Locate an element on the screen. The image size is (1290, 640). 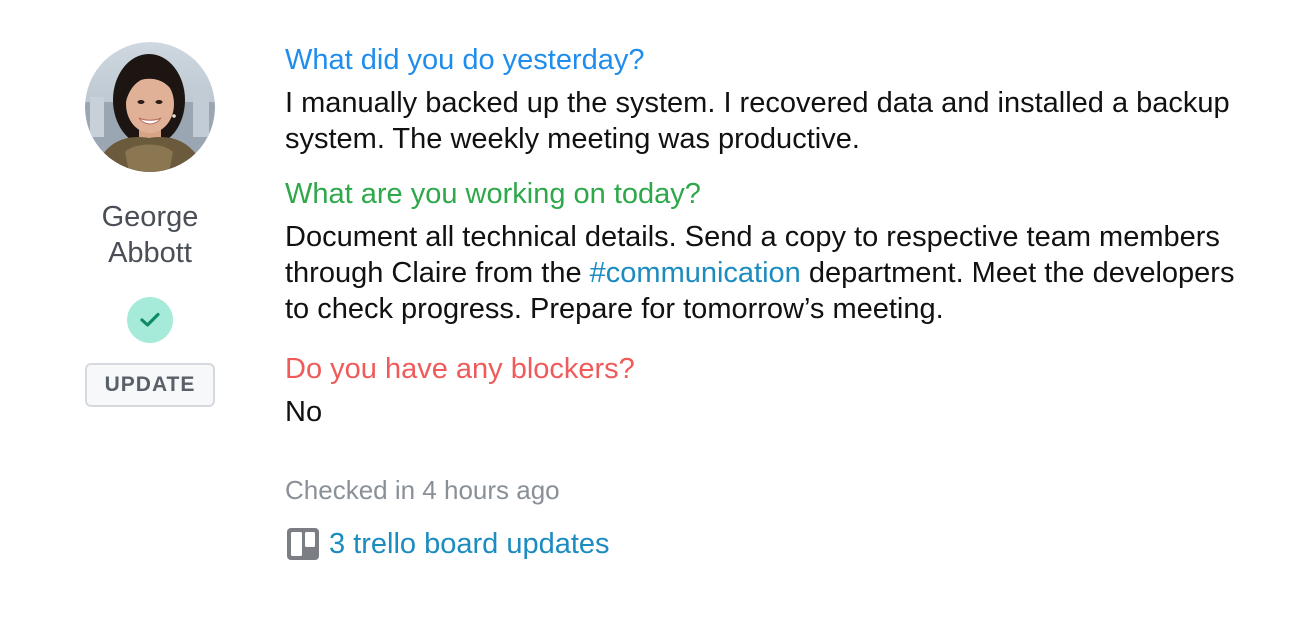
update-button: UPDATE is located at coordinates (150, 385).